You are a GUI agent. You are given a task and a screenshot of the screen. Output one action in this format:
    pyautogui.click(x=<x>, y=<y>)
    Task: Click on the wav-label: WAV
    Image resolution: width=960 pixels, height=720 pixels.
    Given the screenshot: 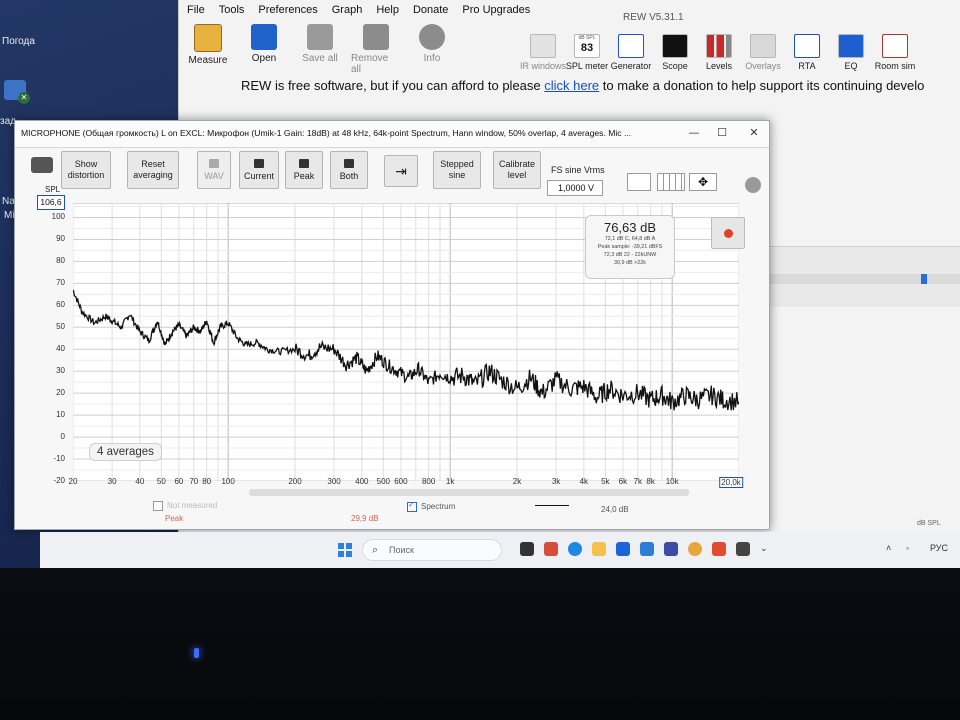 What is the action you would take?
    pyautogui.click(x=214, y=175)
    